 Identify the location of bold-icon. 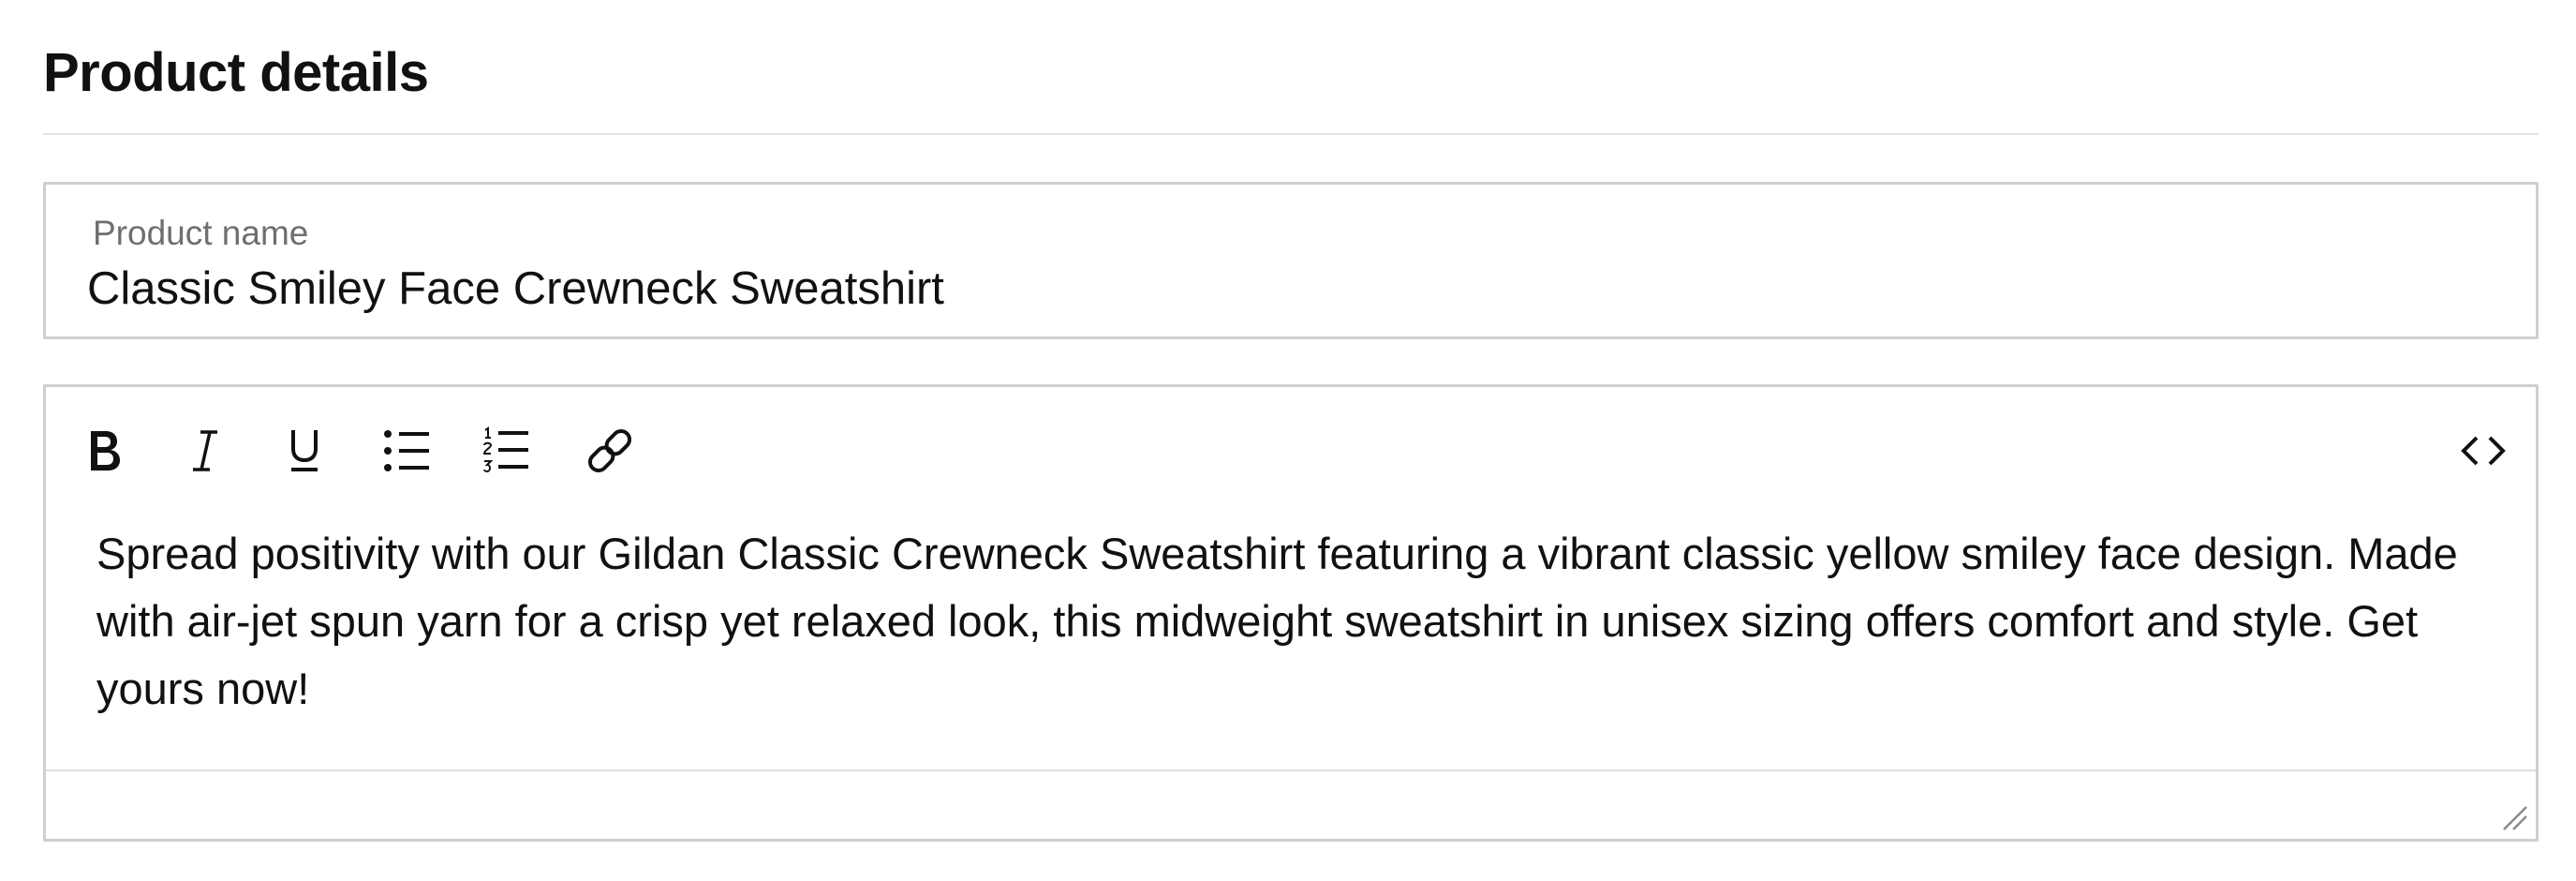
(106, 451).